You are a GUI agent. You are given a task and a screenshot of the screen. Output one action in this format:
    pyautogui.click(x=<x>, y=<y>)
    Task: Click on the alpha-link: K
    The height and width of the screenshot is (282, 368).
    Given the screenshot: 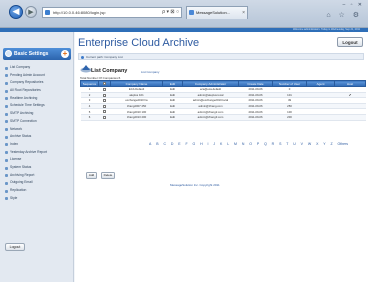 What is the action you would take?
    pyautogui.click(x=221, y=144)
    